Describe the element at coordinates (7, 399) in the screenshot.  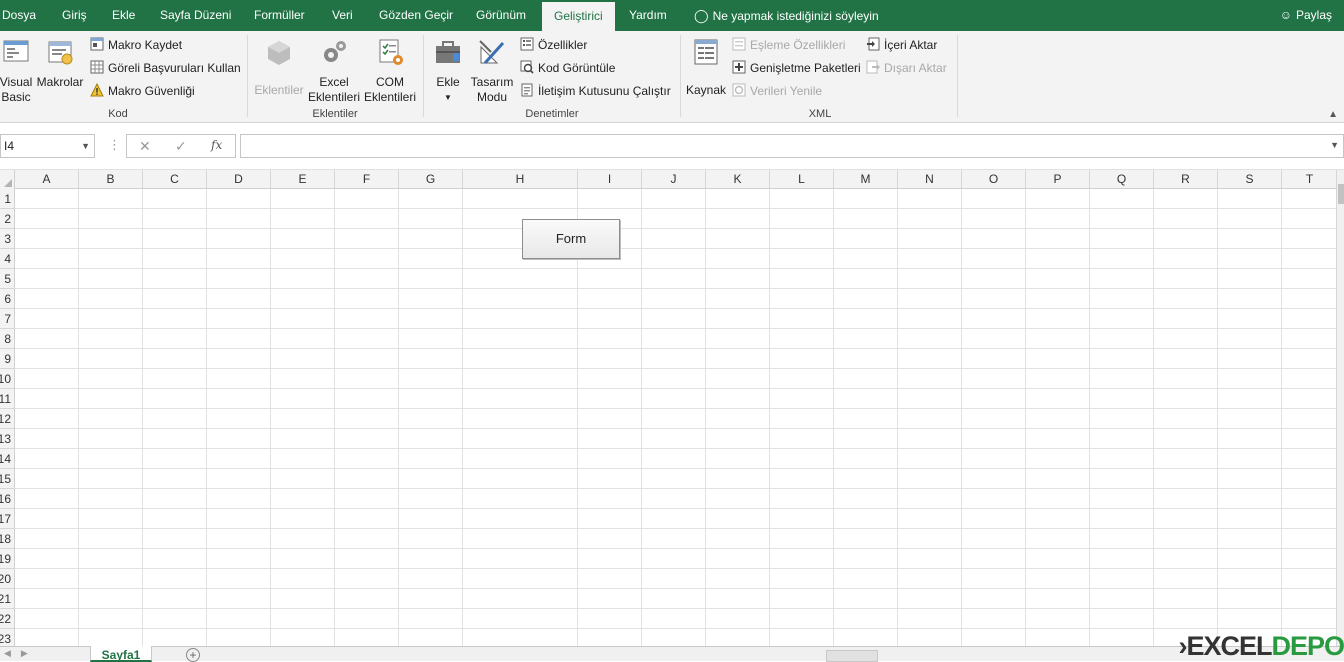
I see `row-header-11: 11` at that location.